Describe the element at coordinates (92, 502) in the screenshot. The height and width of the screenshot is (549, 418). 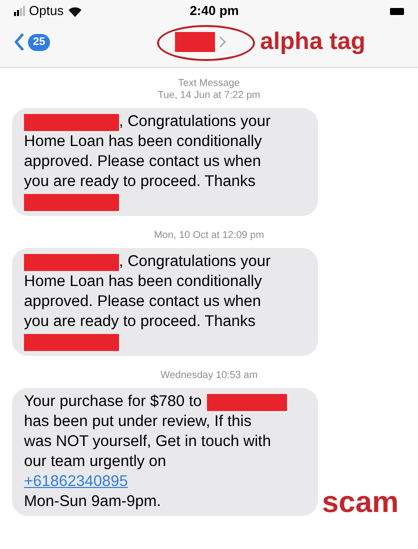
I see `message-text: Mon-Sun 9am-9pm.` at that location.